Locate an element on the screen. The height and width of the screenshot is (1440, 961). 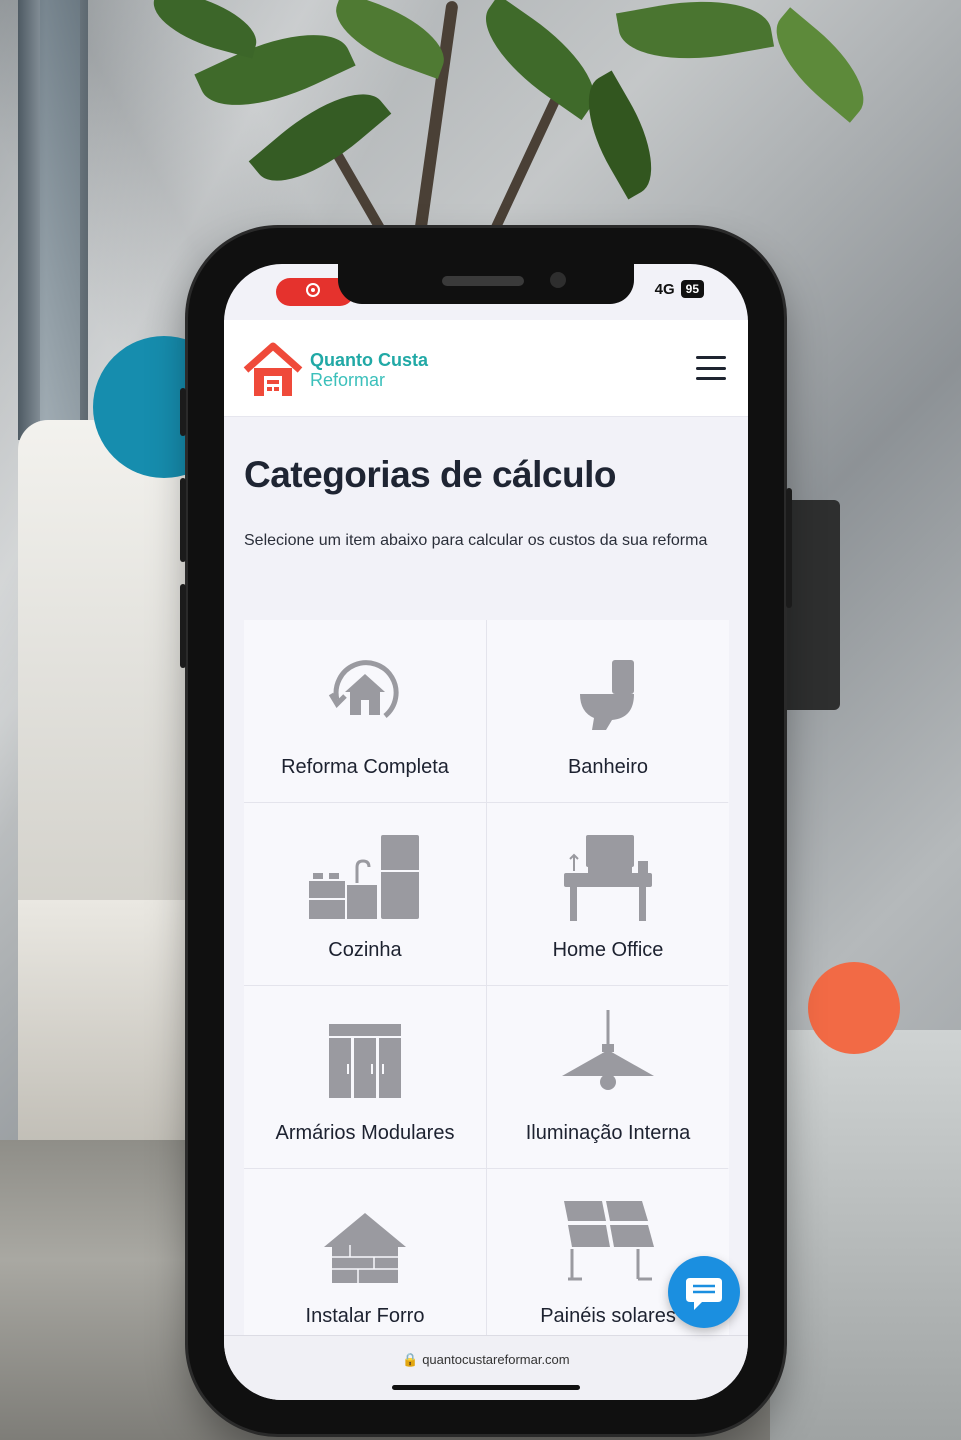
window-glass is located at coordinates (60, 215).